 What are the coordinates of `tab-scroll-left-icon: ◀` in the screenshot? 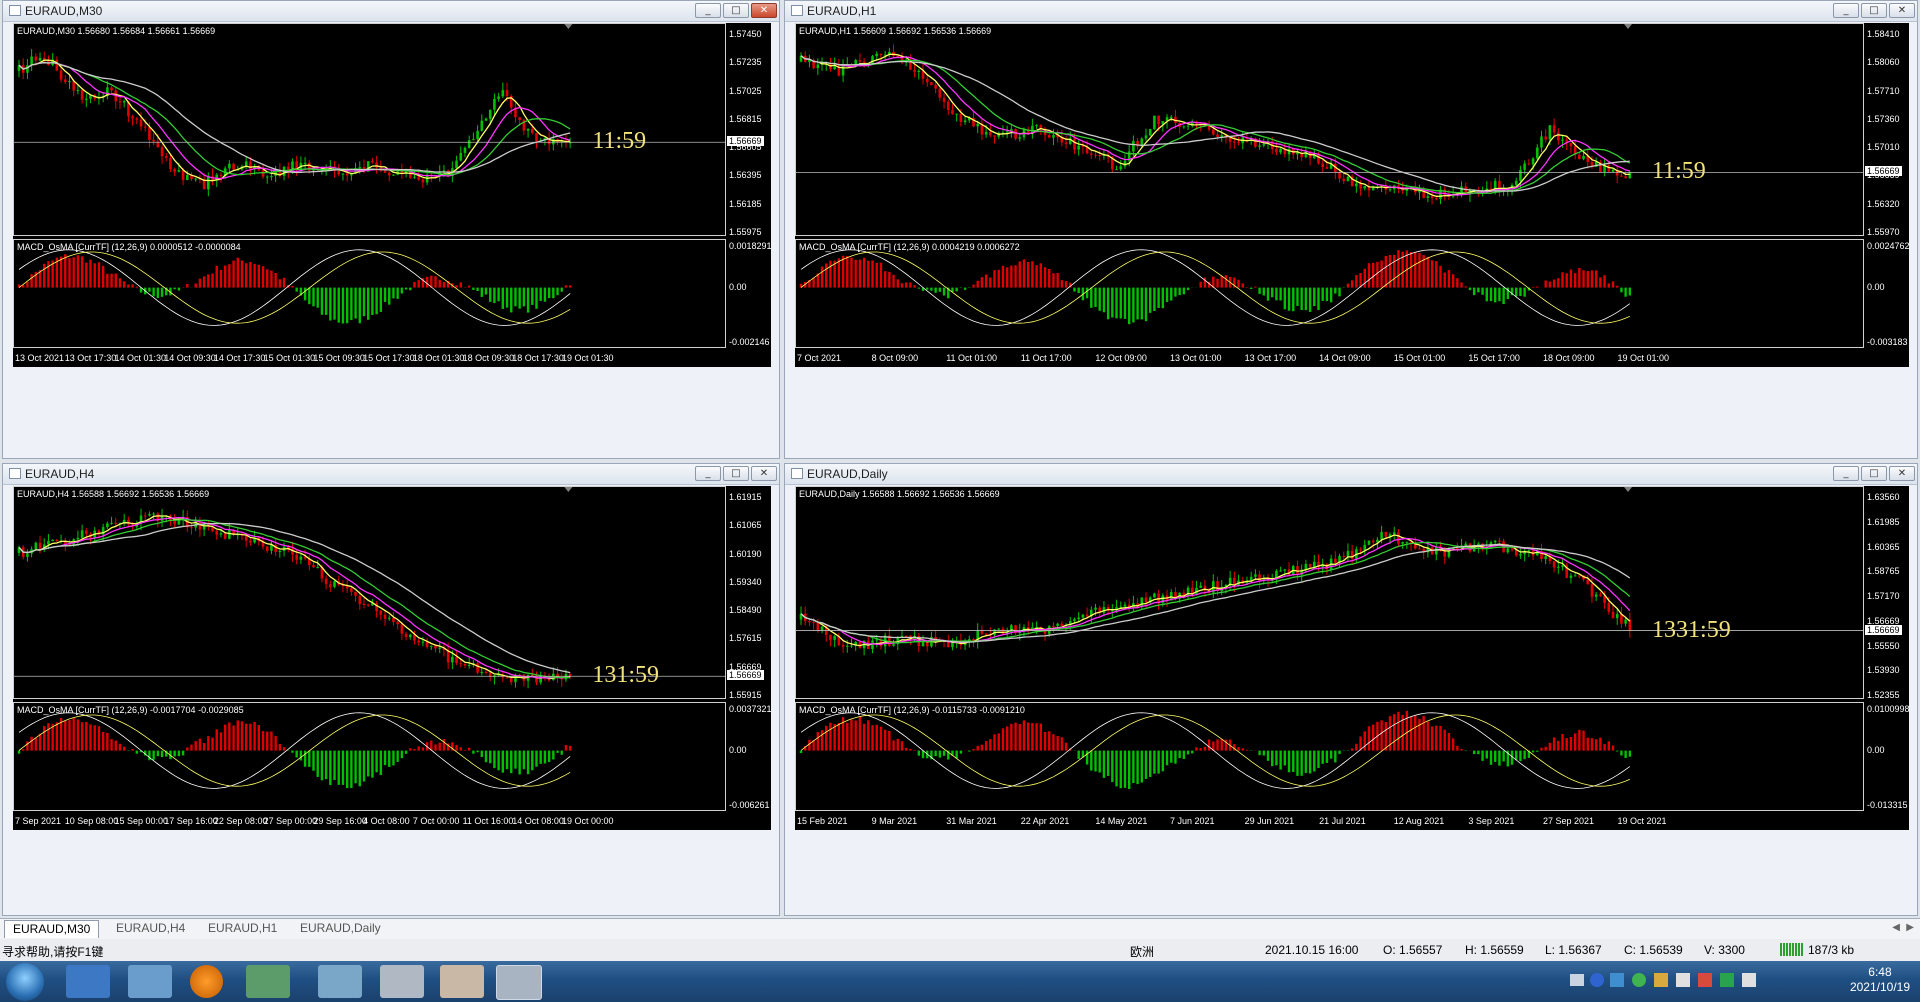 It's located at (1896, 927).